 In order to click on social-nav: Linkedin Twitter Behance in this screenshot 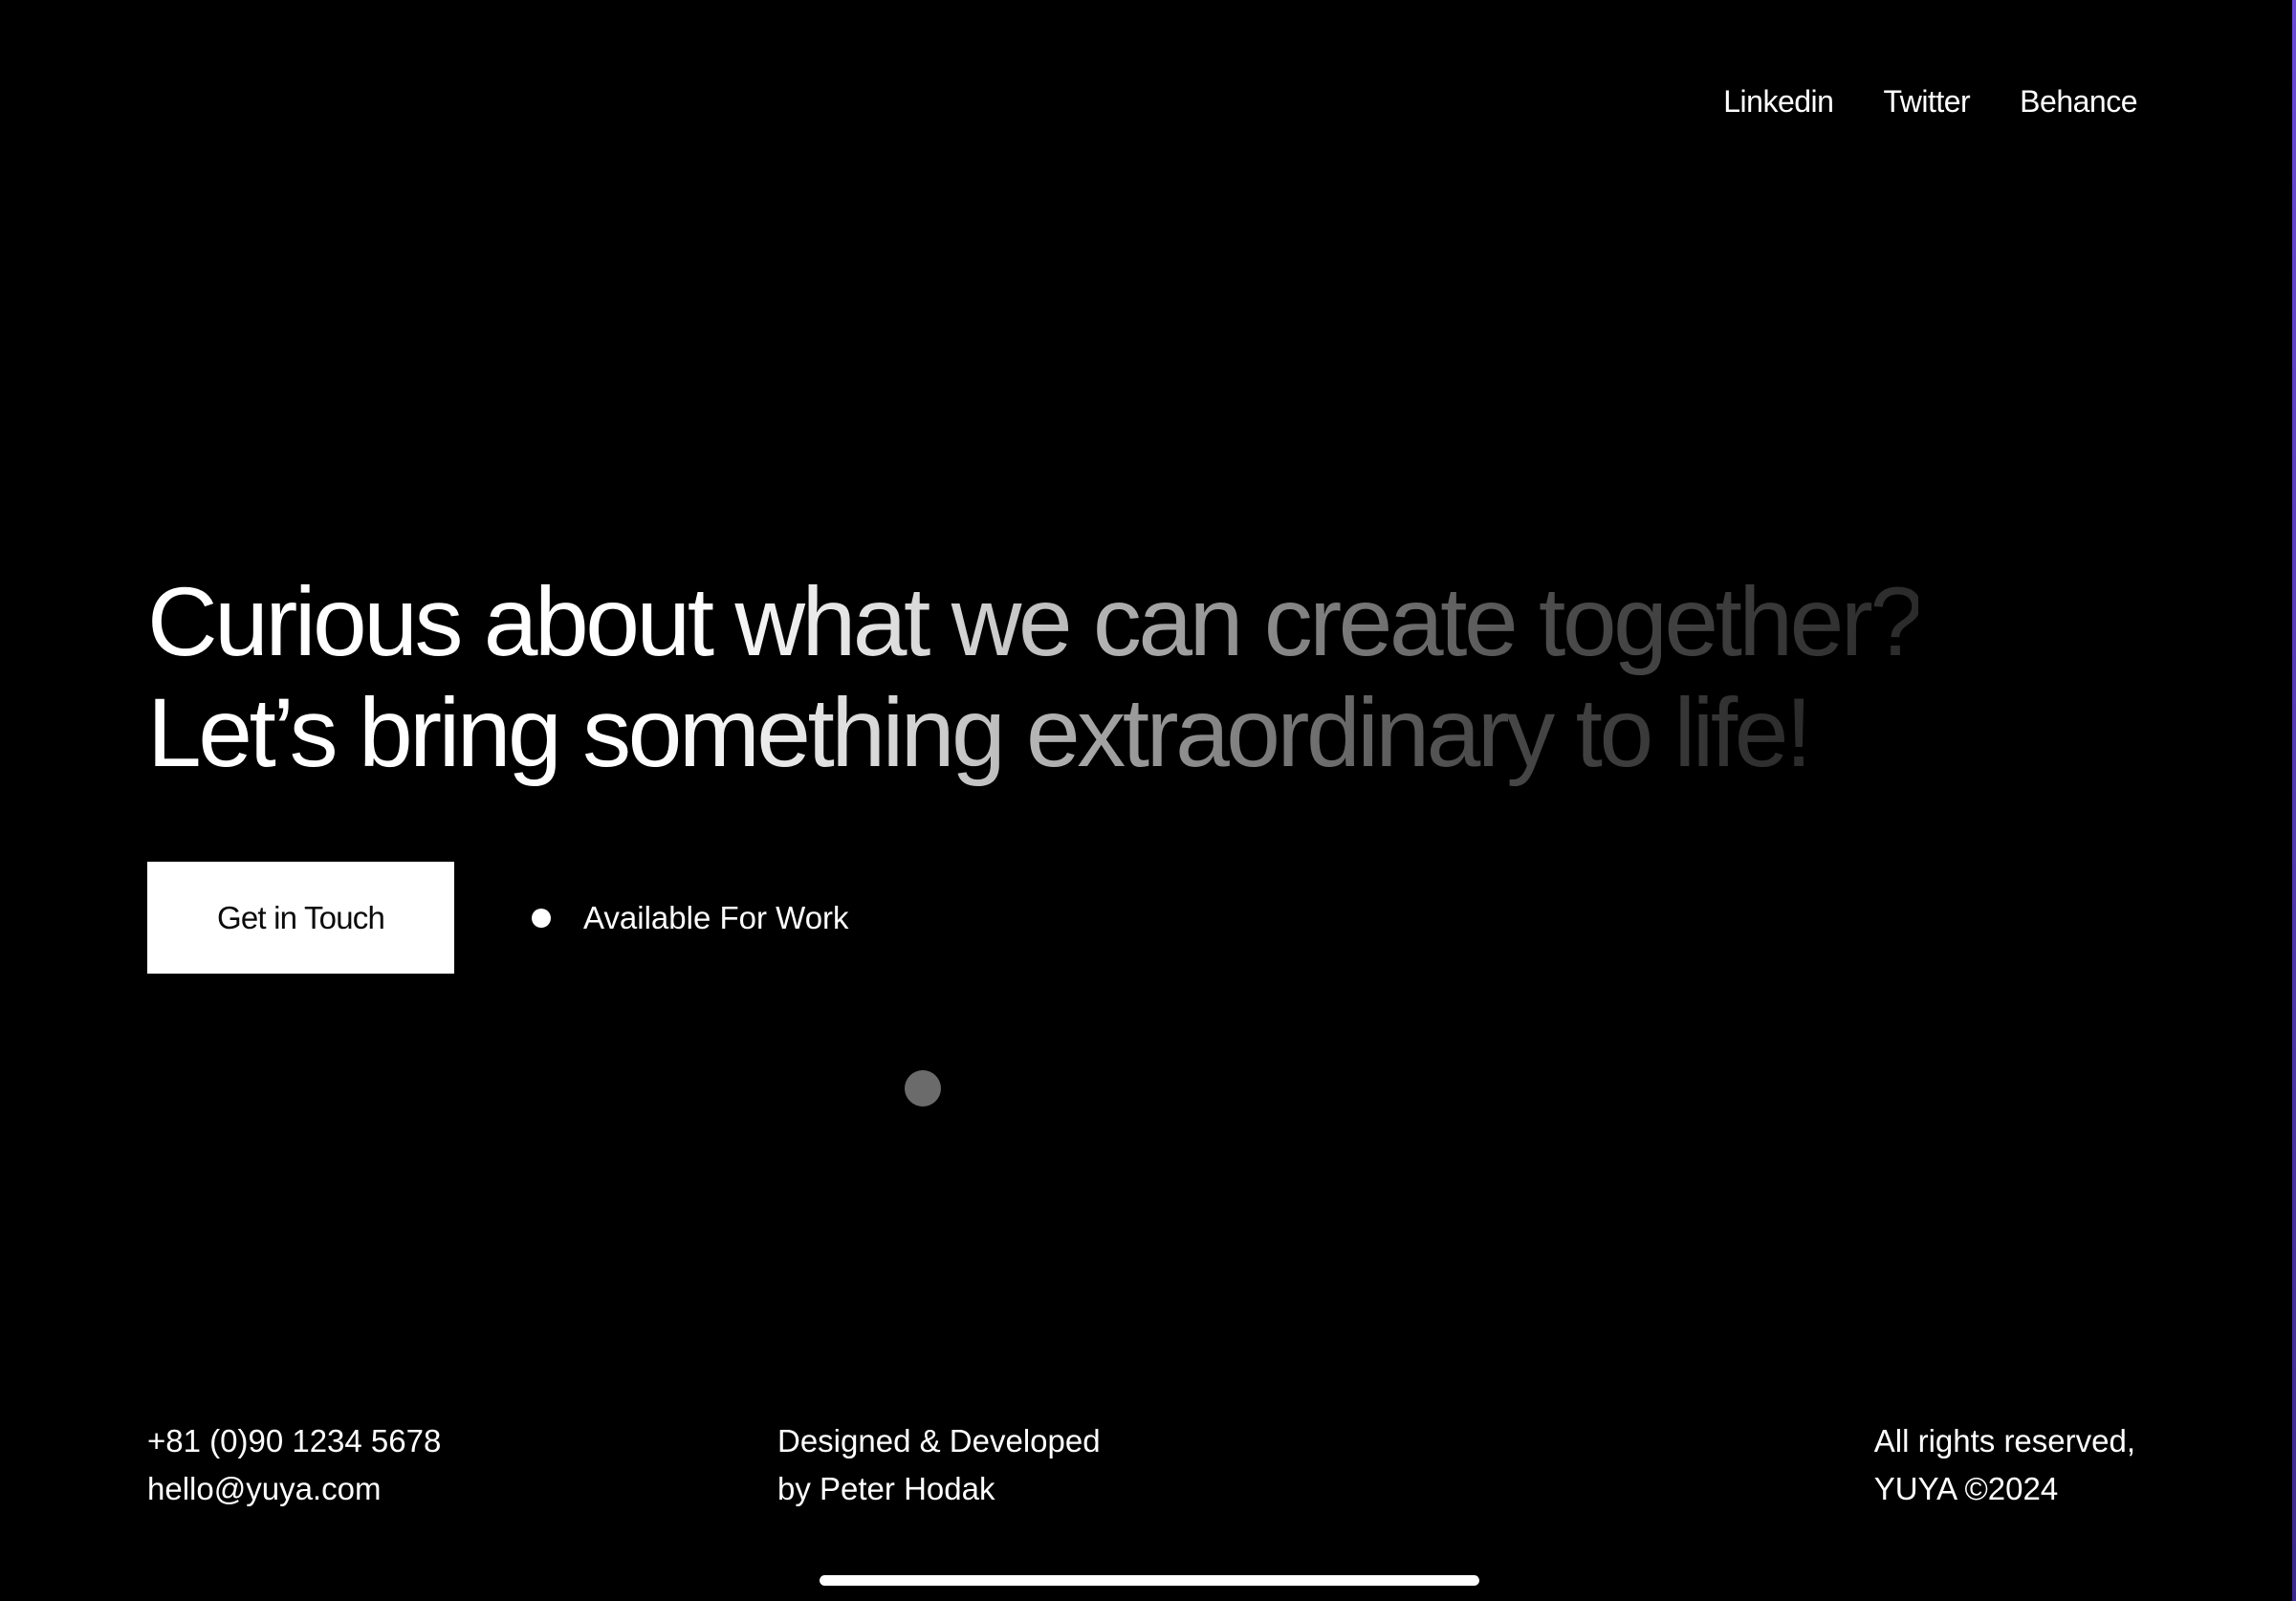, I will do `click(1930, 102)`.